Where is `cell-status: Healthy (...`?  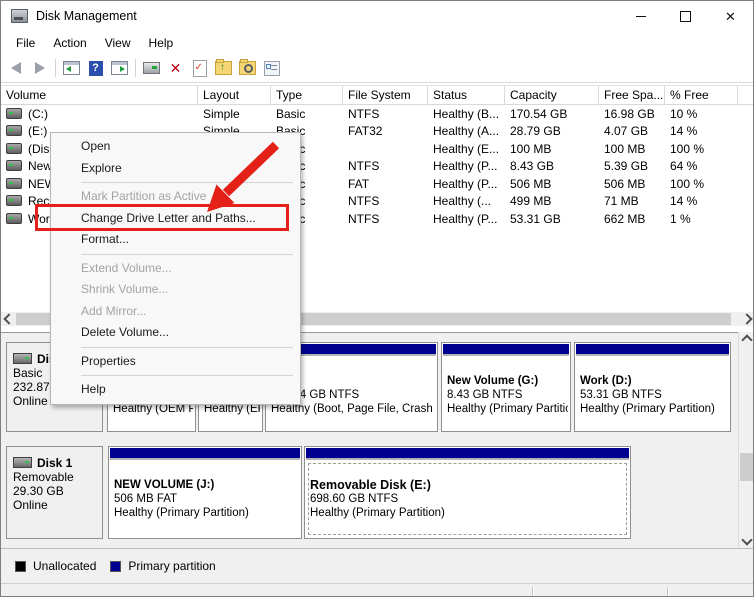 cell-status: Healthy (... is located at coordinates (462, 201).